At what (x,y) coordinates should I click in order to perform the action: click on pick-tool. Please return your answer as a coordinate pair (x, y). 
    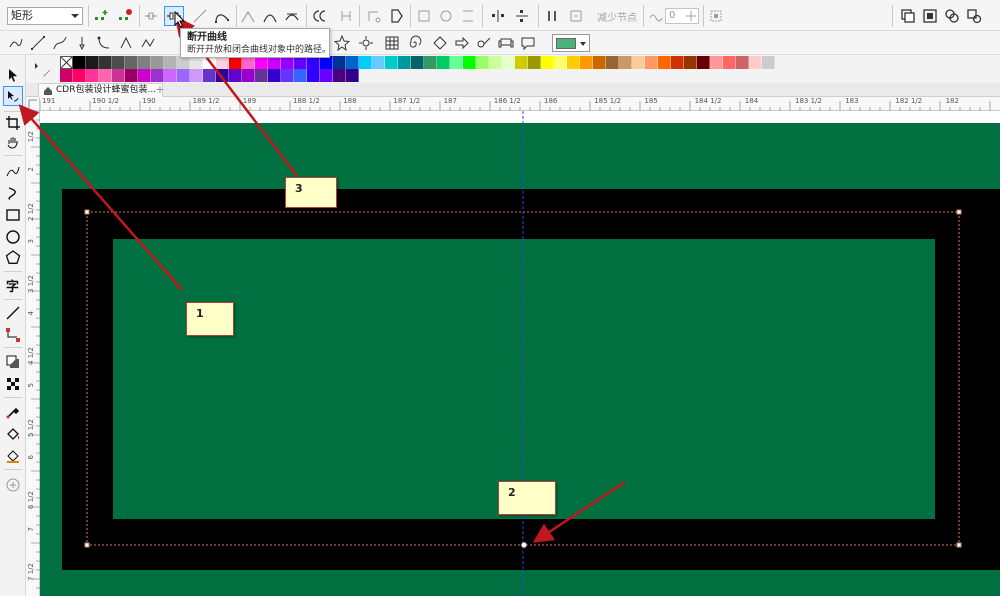
    Looking at the image, I should click on (13, 75).